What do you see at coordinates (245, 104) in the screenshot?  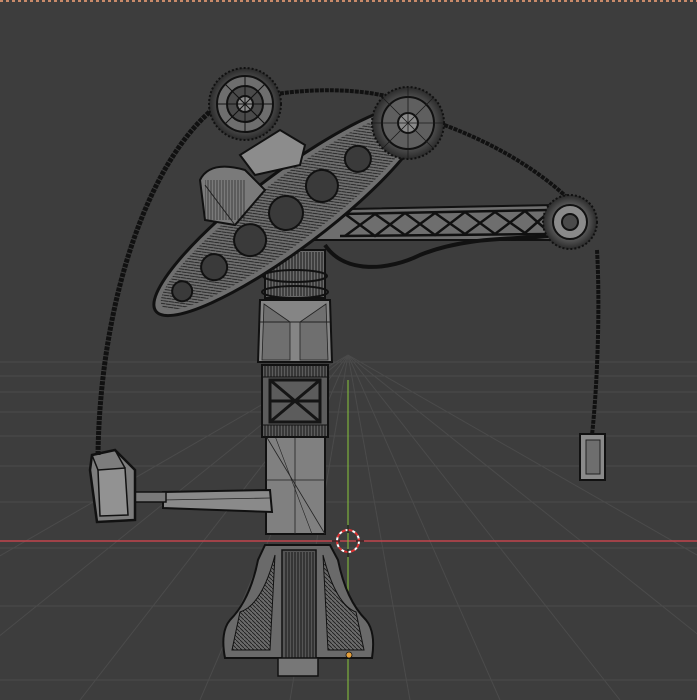 I see `gear-top-left` at bounding box center [245, 104].